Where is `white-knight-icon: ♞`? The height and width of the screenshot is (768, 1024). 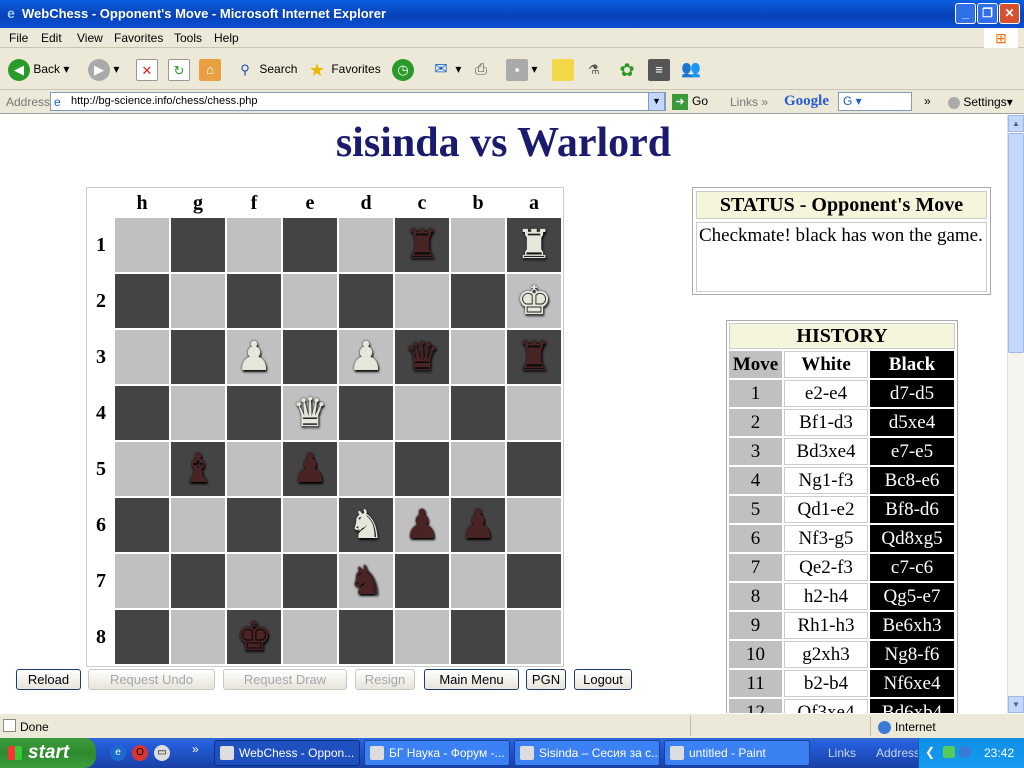
white-knight-icon: ♞ is located at coordinates (366, 525).